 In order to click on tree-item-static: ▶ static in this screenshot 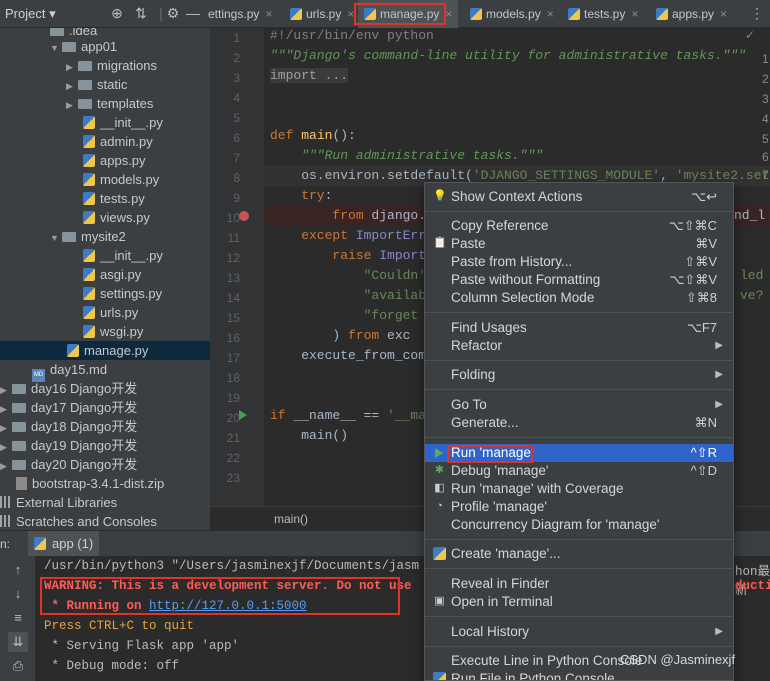, I will do `click(96, 84)`.